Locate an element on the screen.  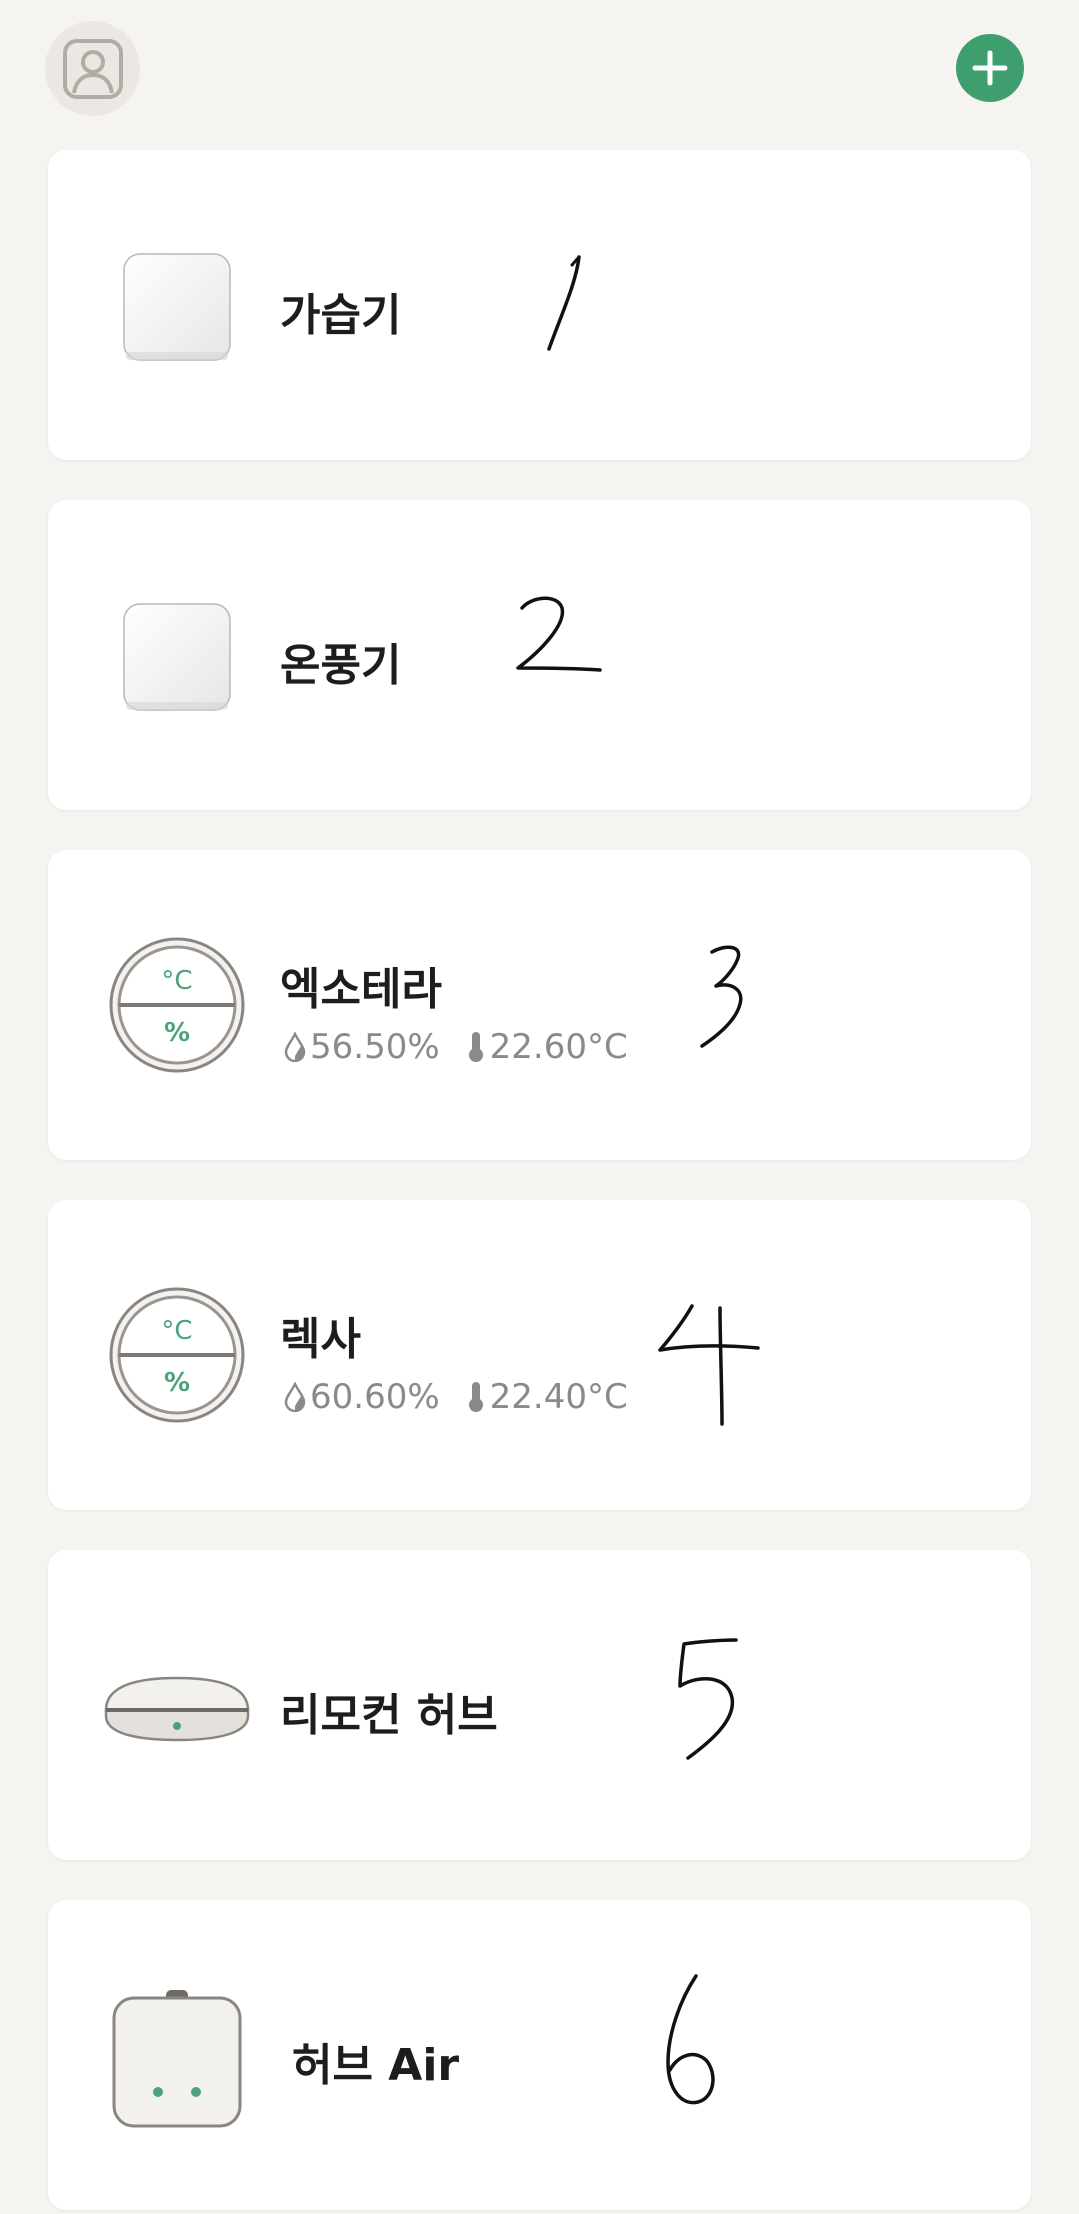
device-name: 렉사 is located at coordinates (320, 1339).